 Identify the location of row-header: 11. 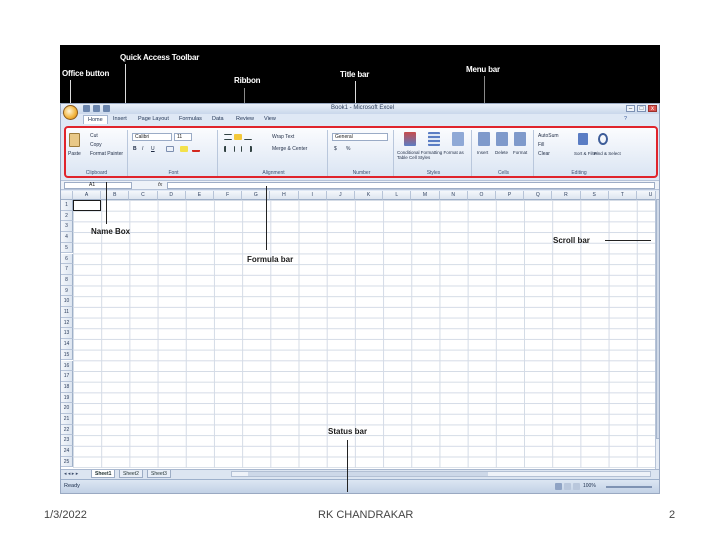
(67, 312).